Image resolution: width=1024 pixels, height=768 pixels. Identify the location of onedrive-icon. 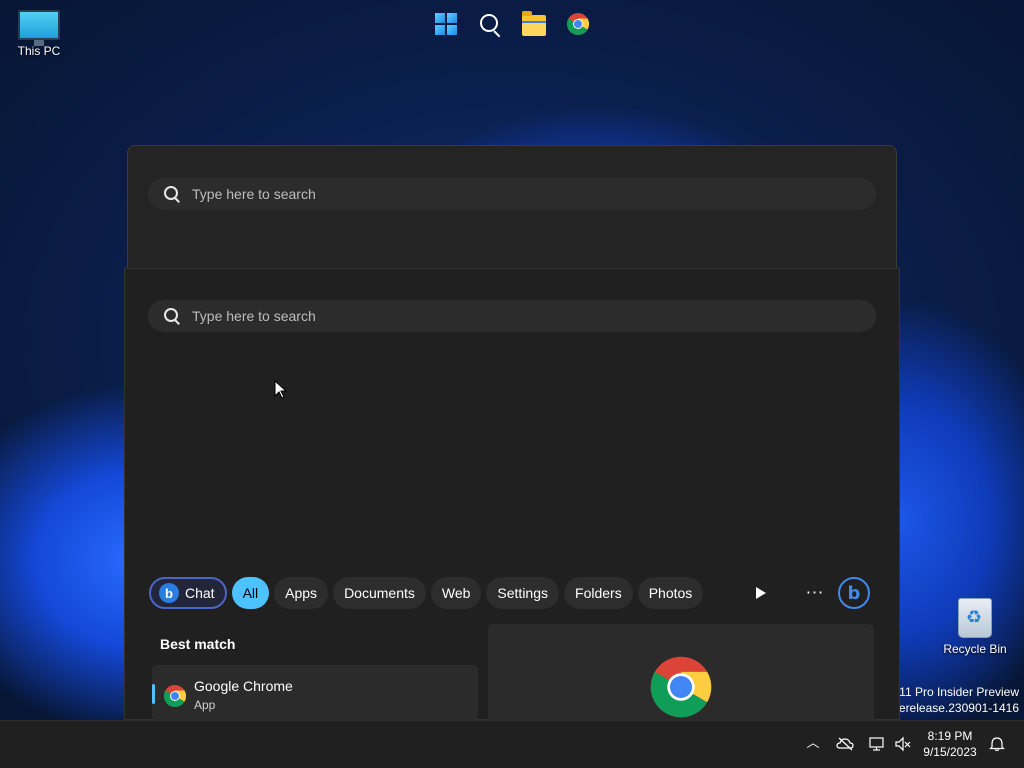
(845, 744).